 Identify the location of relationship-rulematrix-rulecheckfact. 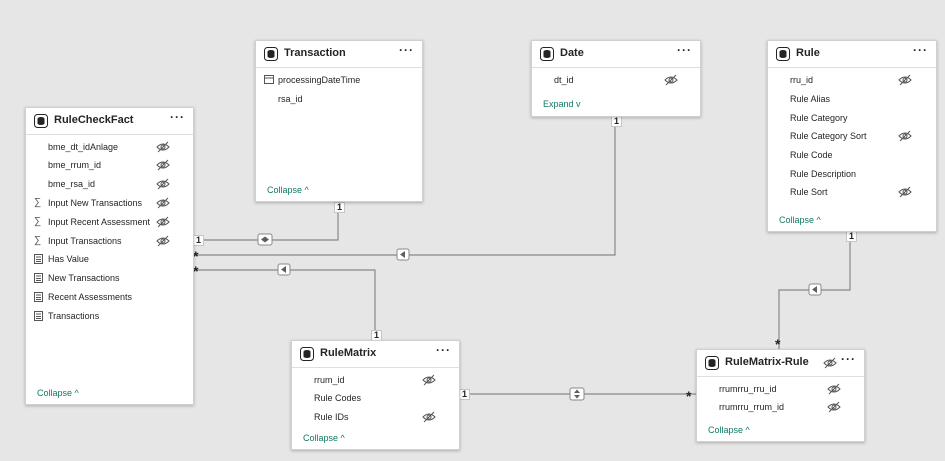
(284, 305).